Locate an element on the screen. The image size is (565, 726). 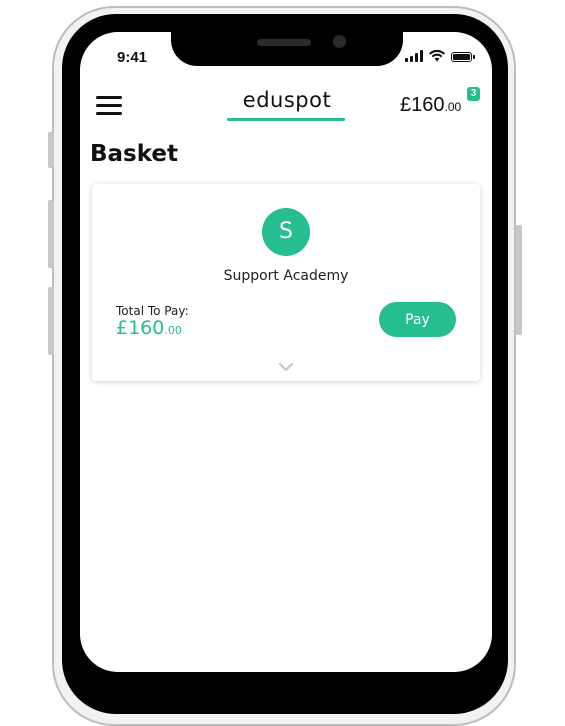
logo-underline is located at coordinates (286, 119).